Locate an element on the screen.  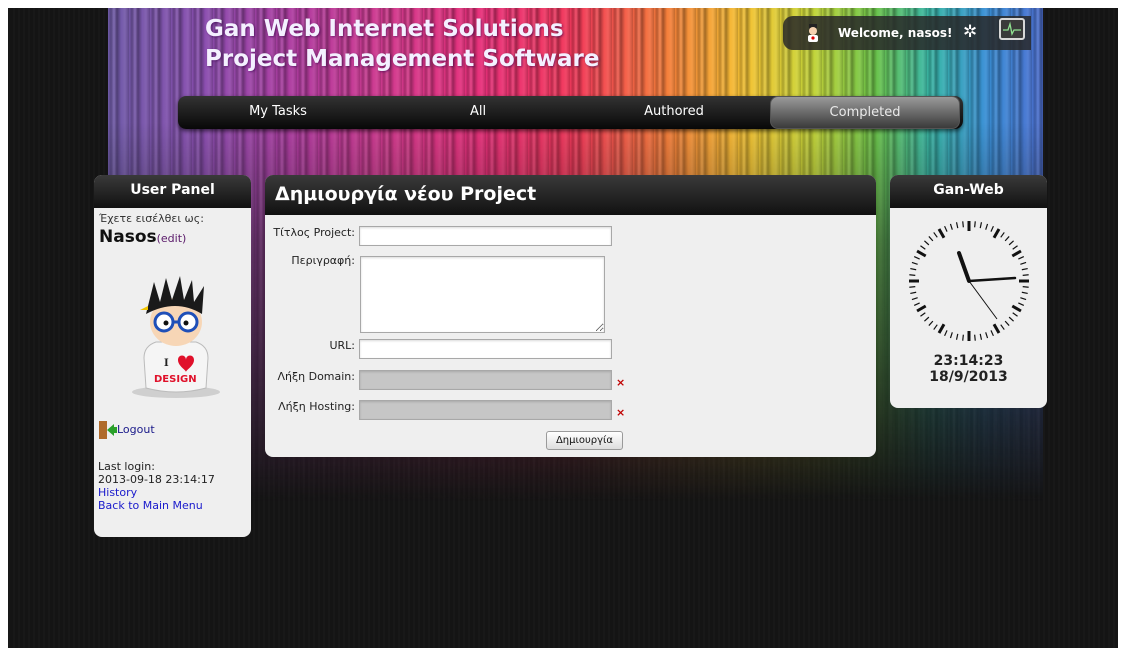
main-nav: My Tasks All Authored Completed is located at coordinates (570, 112).